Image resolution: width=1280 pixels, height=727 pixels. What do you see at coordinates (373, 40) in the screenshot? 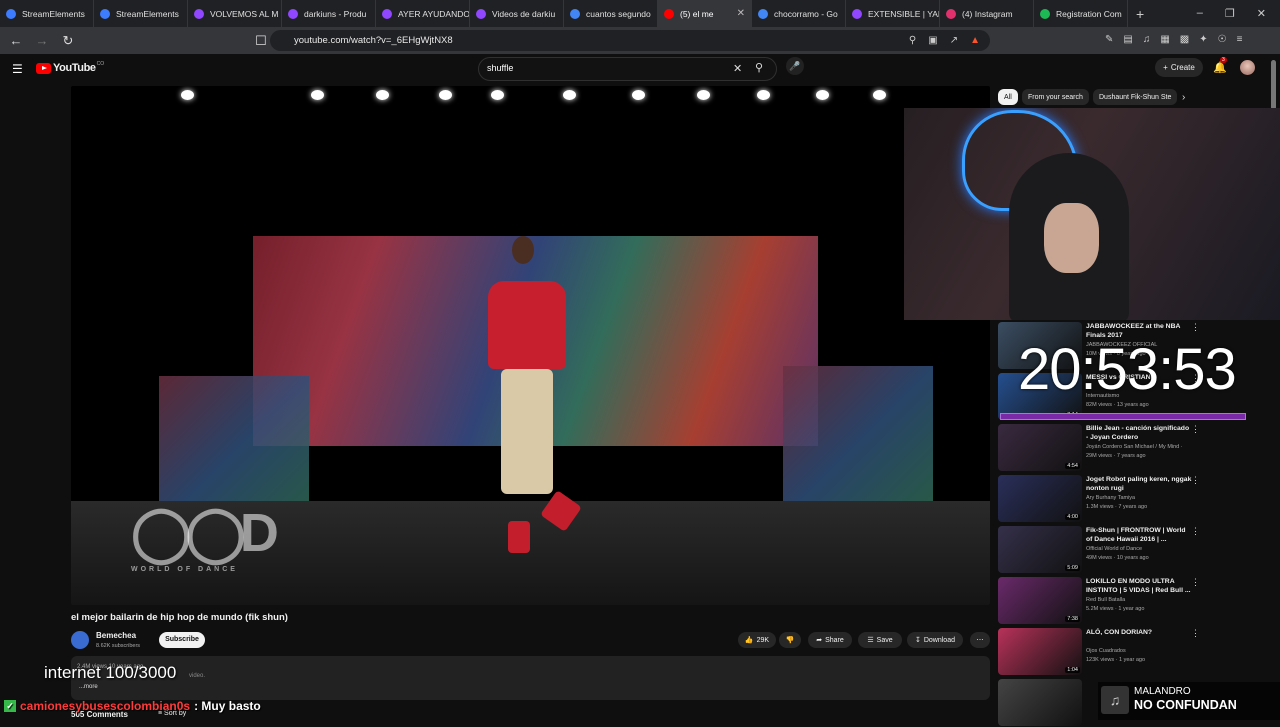
I see `url-text: youtube.com/watch?v=_6EHgWjtNX8` at bounding box center [373, 40].